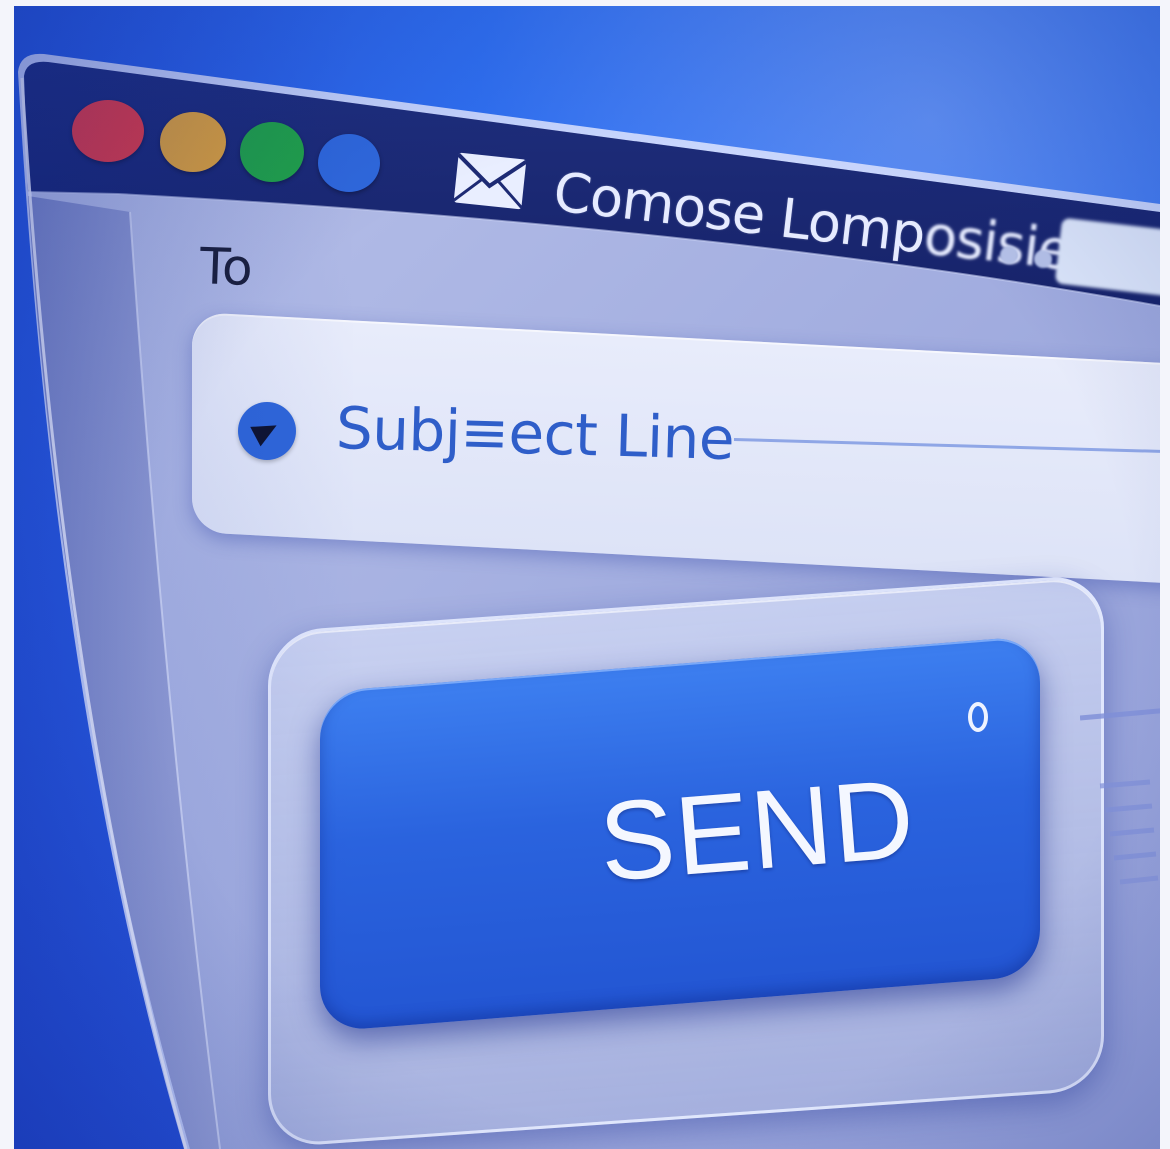  What do you see at coordinates (108, 131) in the screenshot?
I see `close-button` at bounding box center [108, 131].